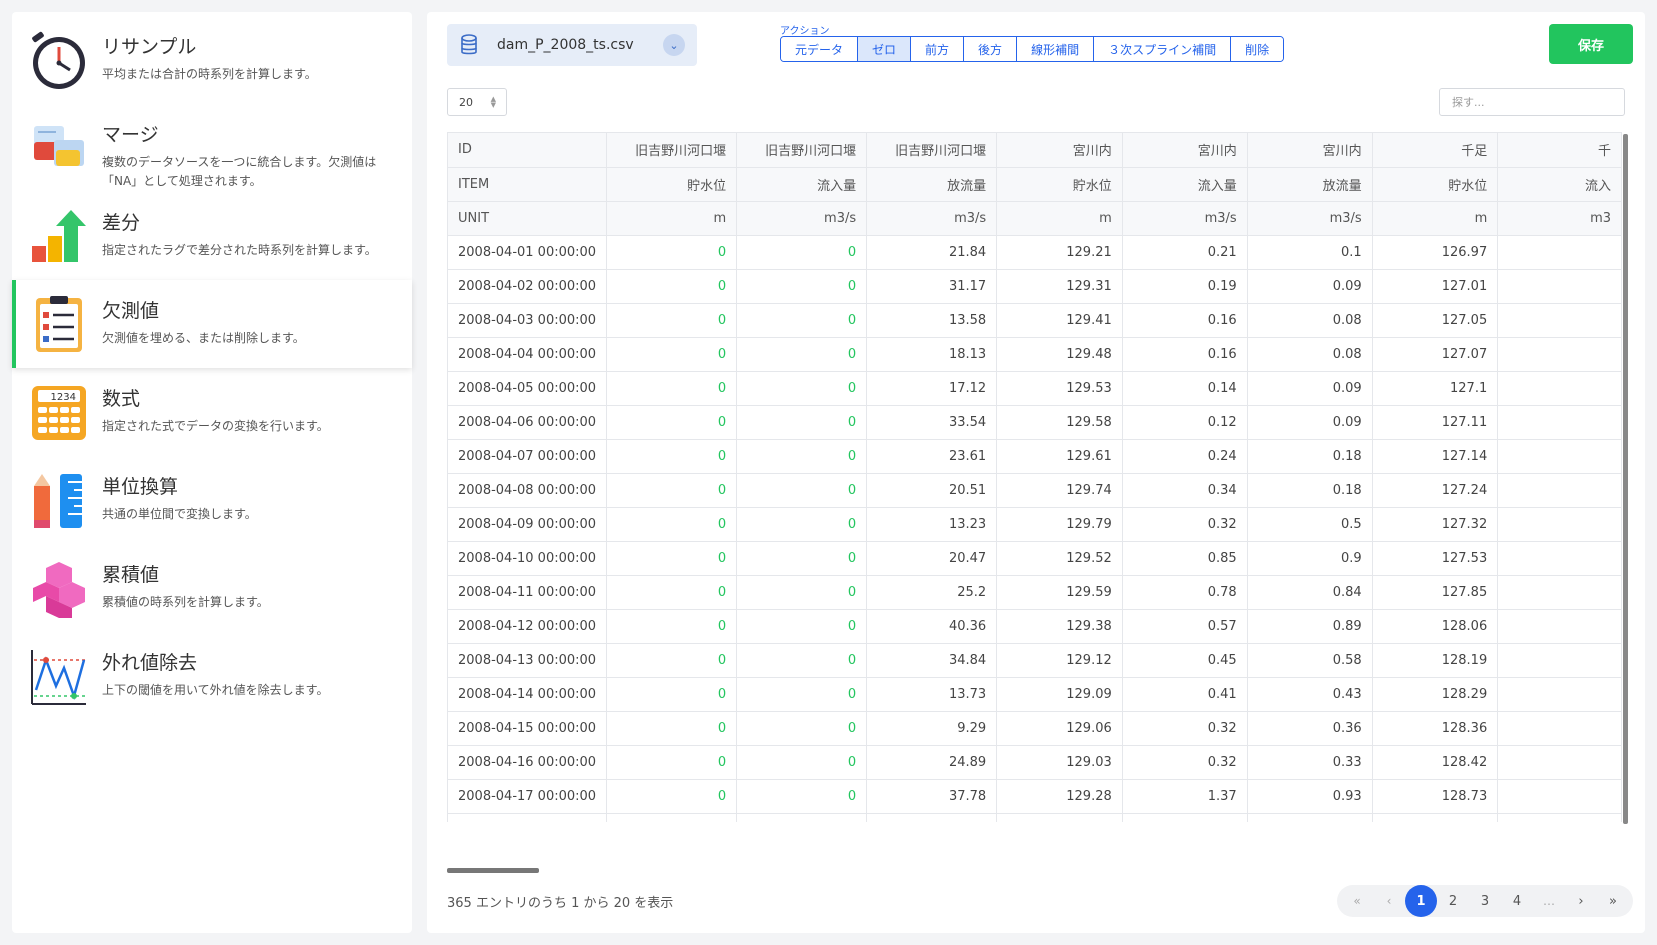 Image resolution: width=1657 pixels, height=945 pixels. I want to click on action-backward-button: 後方, so click(991, 49).